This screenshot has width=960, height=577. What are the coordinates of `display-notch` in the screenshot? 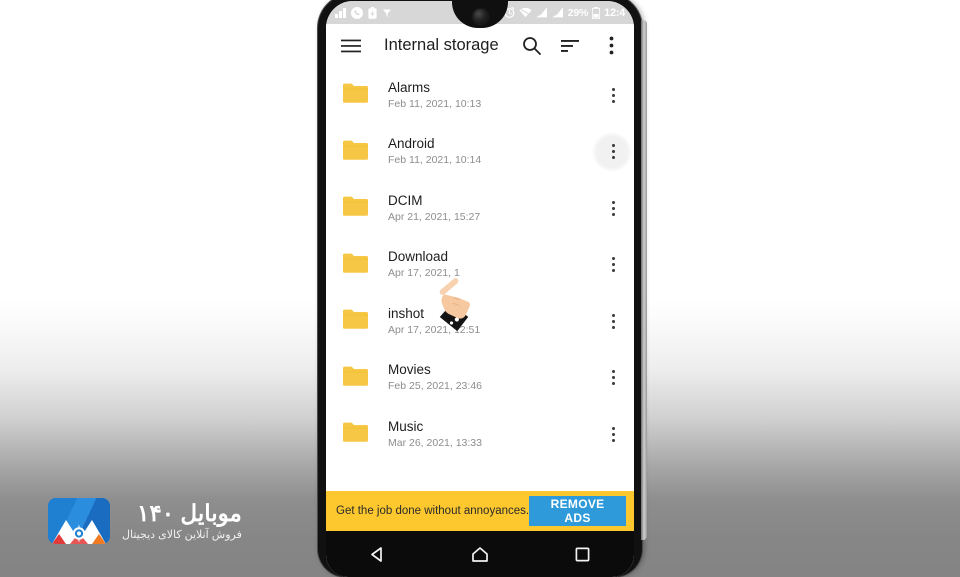 It's located at (480, 14).